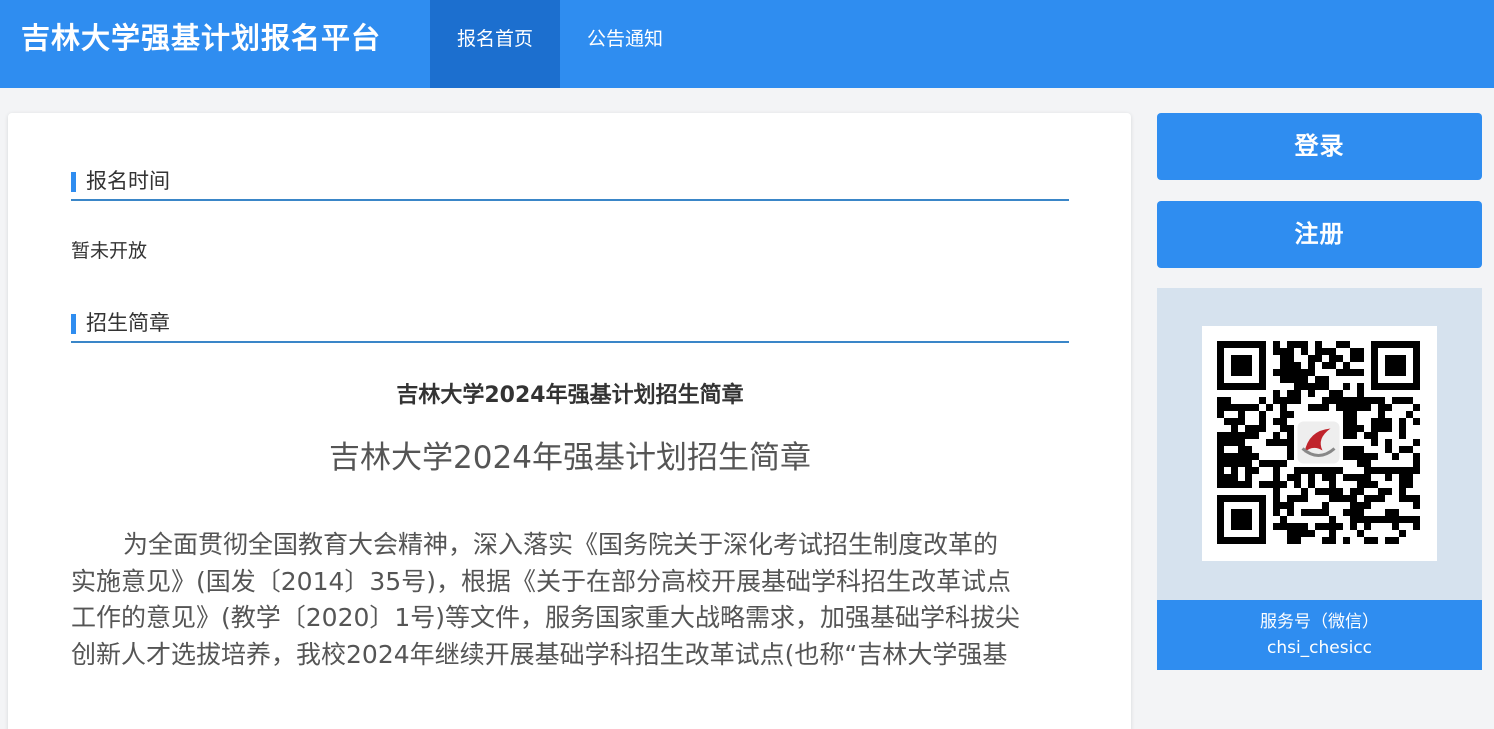  Describe the element at coordinates (201, 38) in the screenshot. I see `site-title: 吉林大学强基计划报名平台` at that location.